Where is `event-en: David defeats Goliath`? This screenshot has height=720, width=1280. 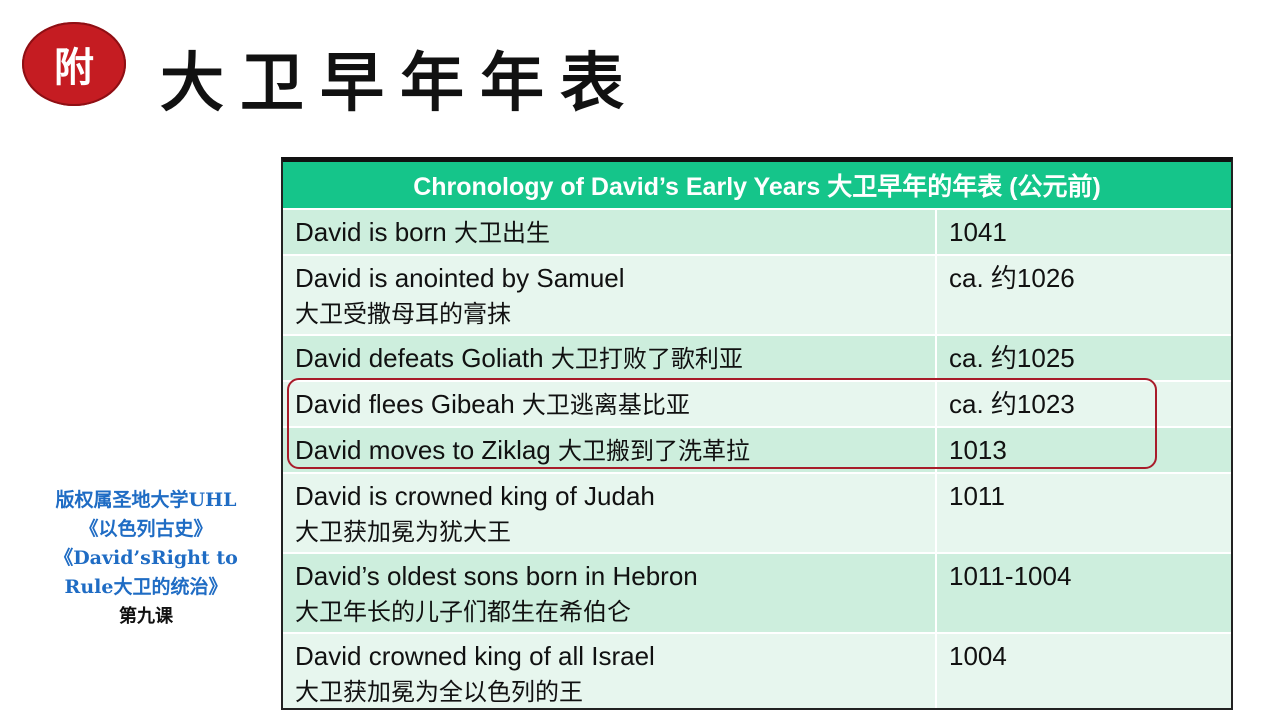
event-en: David defeats Goliath is located at coordinates (419, 358).